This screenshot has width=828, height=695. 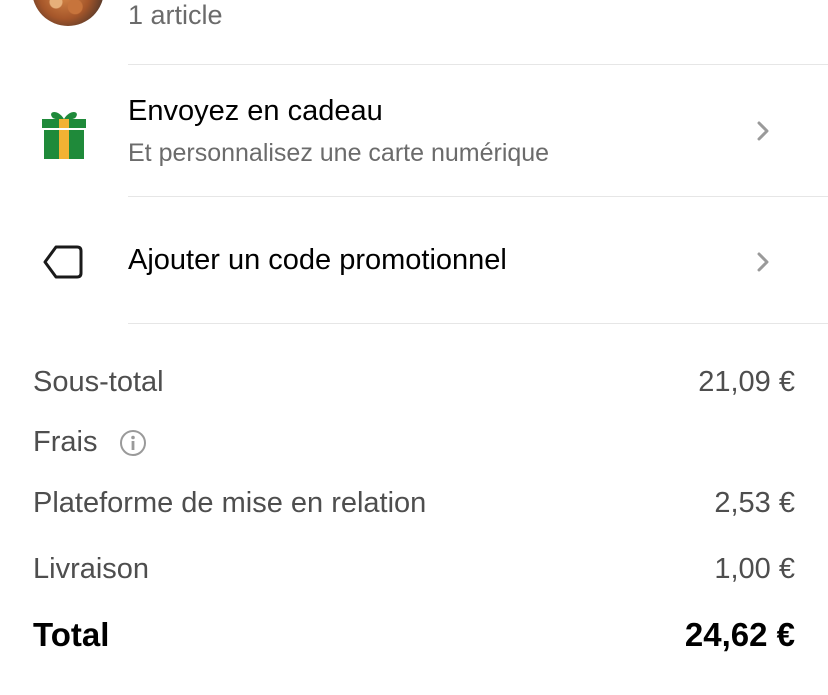 I want to click on total-row: Total 24,62 €, so click(x=414, y=635).